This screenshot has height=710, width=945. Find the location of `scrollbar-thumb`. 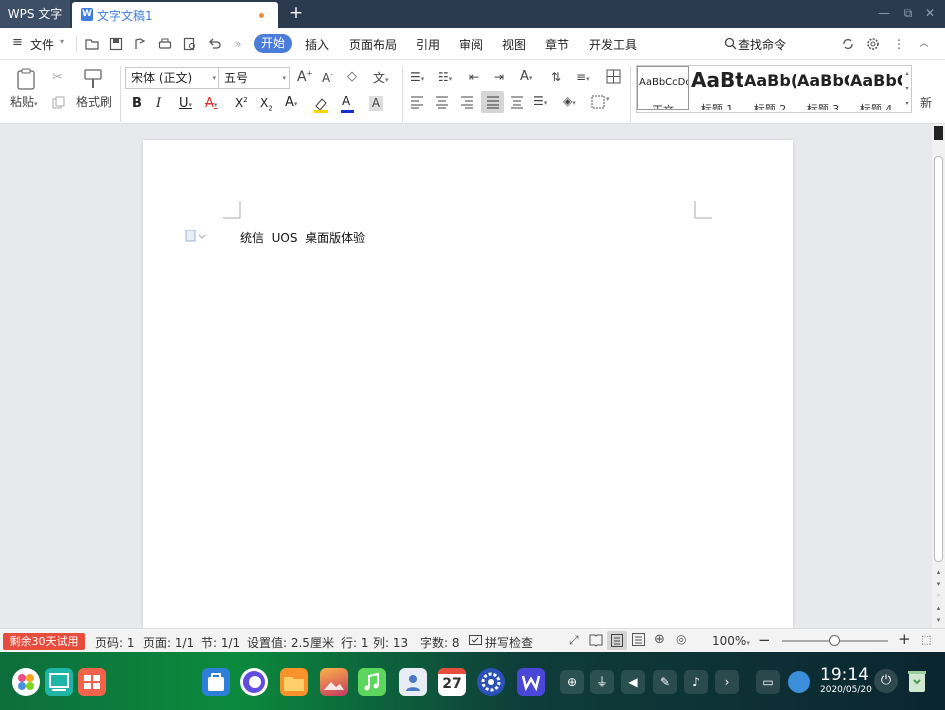

scrollbar-thumb is located at coordinates (938, 359).